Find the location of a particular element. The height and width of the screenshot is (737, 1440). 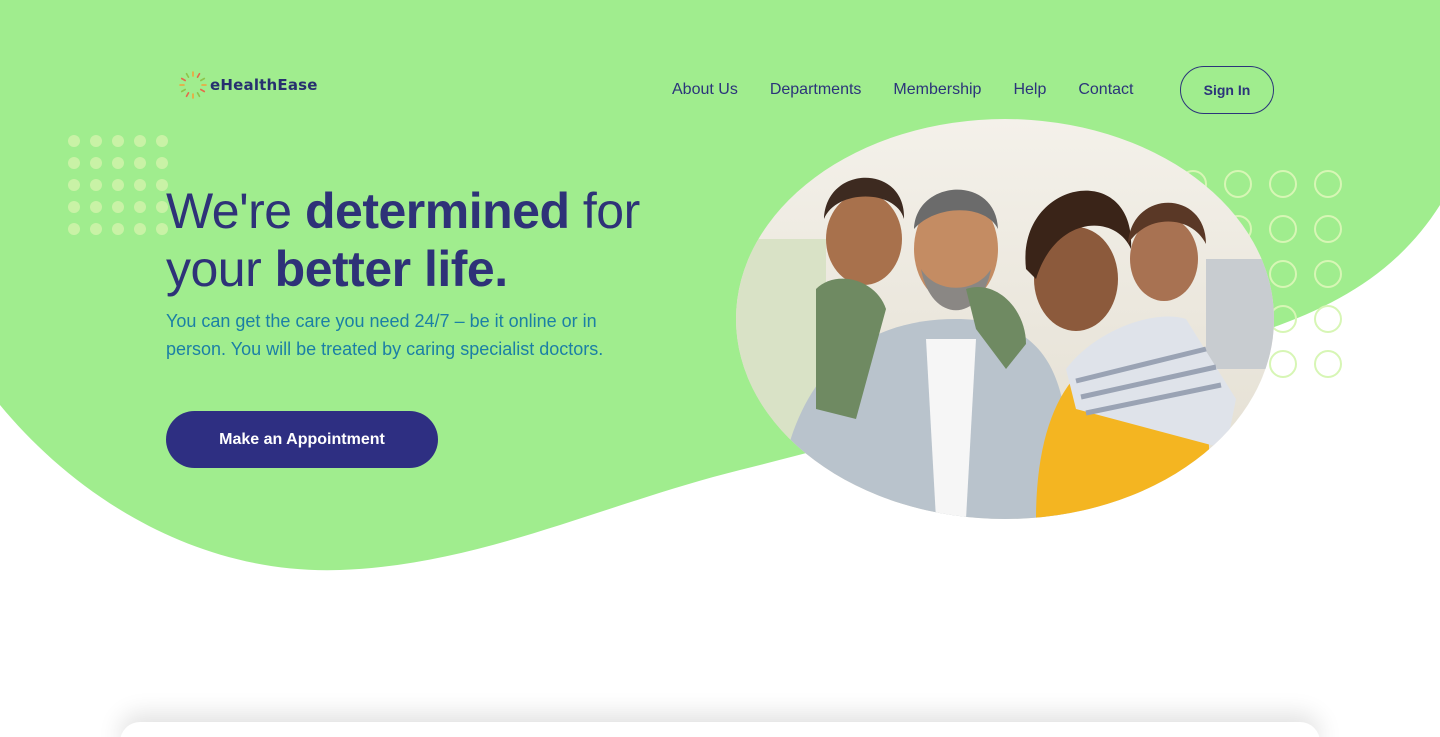

nav-contact: Contact is located at coordinates (1105, 90).